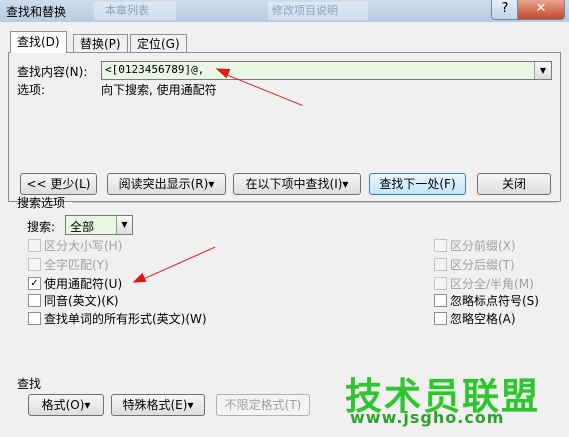  I want to click on ignore-whitespace-checkbox, so click(440, 318).